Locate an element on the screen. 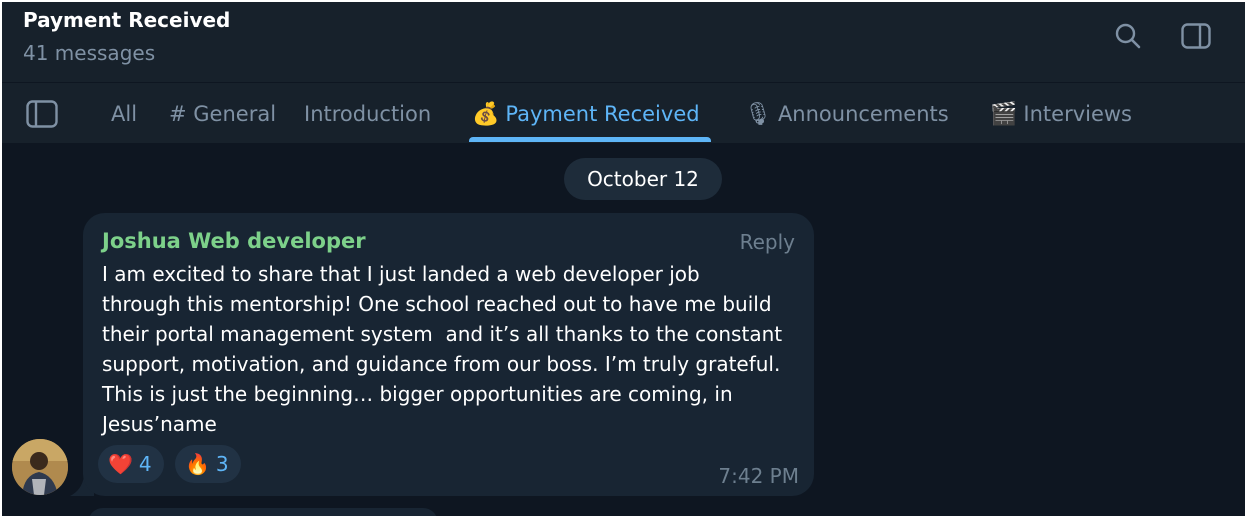 Image resolution: width=1247 pixels, height=518 pixels. reaction-fire: 🔥 3 is located at coordinates (208, 464).